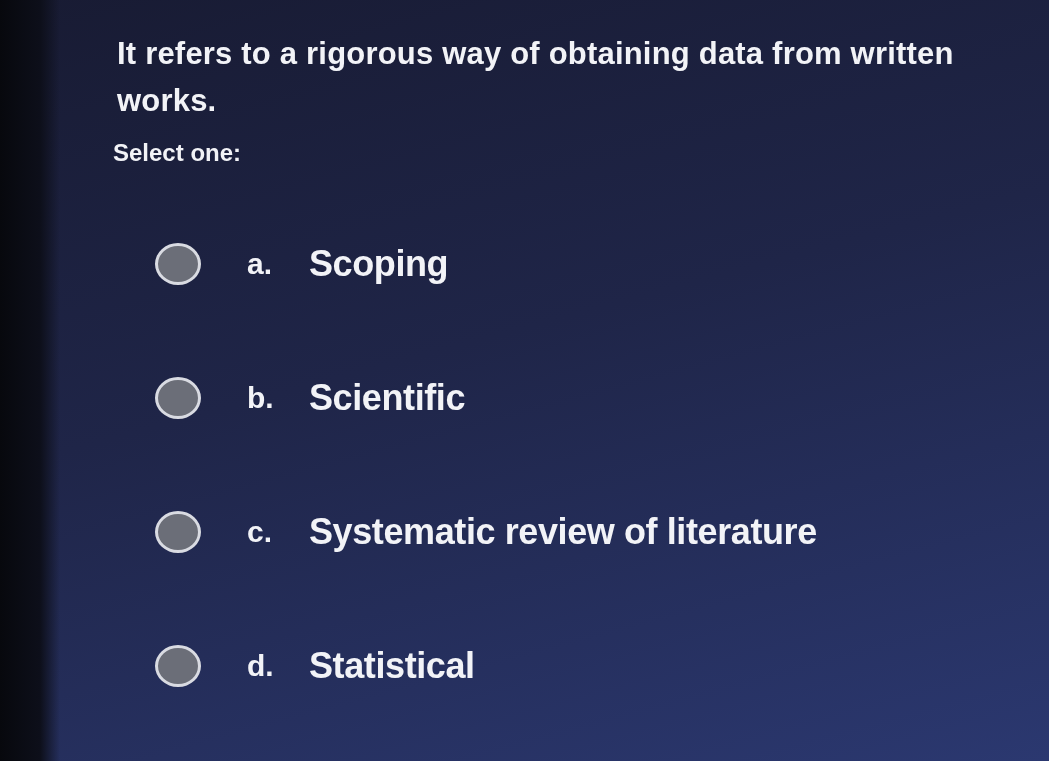 This screenshot has height=761, width=1049. What do you see at coordinates (261, 666) in the screenshot?
I see `option-letter: d.` at bounding box center [261, 666].